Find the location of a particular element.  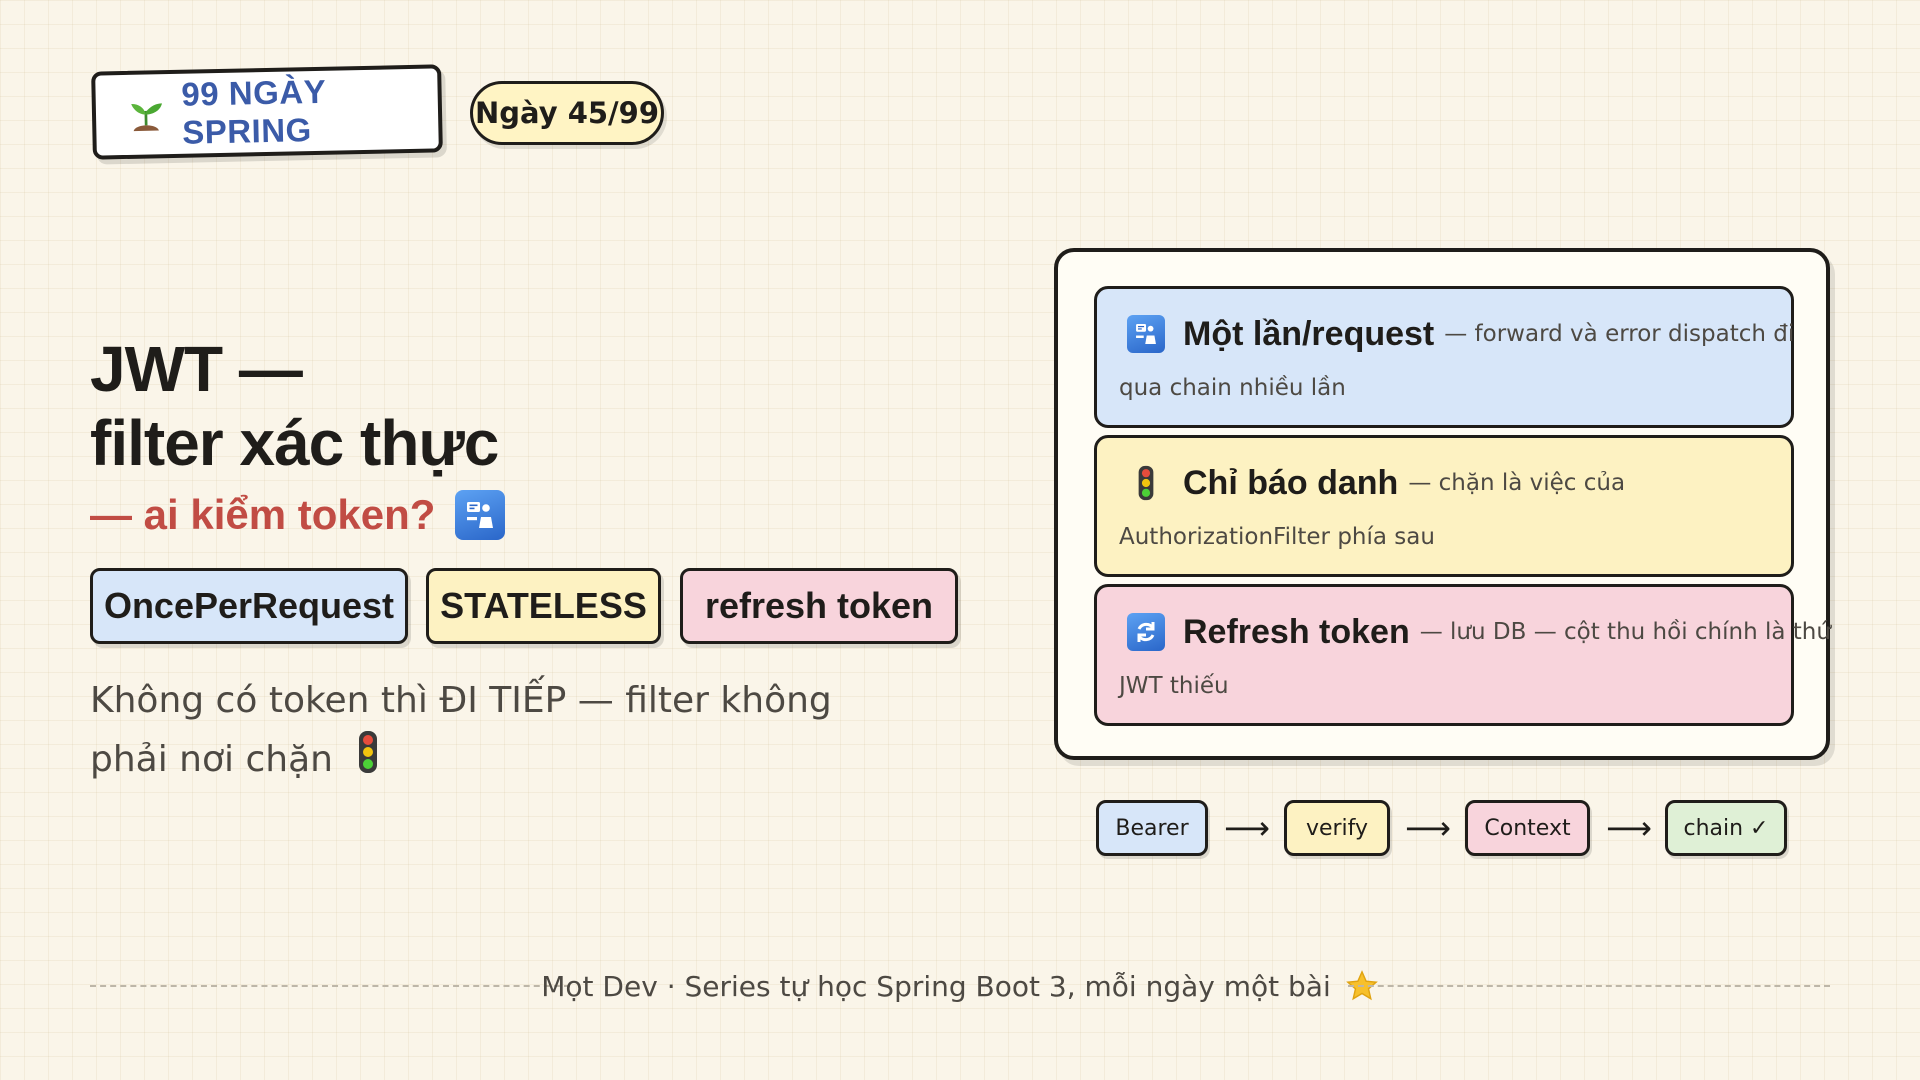

seedling-icon is located at coordinates (146, 117).